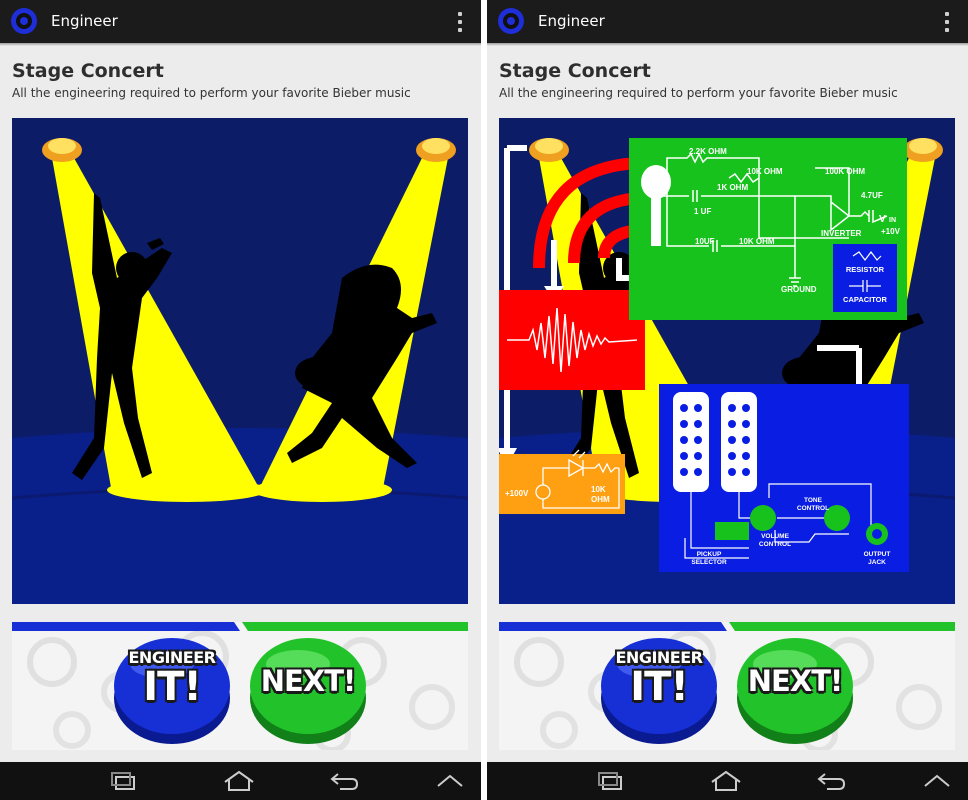 The image size is (968, 800). What do you see at coordinates (709, 554) in the screenshot?
I see `label-pickup-1: PICKUP` at bounding box center [709, 554].